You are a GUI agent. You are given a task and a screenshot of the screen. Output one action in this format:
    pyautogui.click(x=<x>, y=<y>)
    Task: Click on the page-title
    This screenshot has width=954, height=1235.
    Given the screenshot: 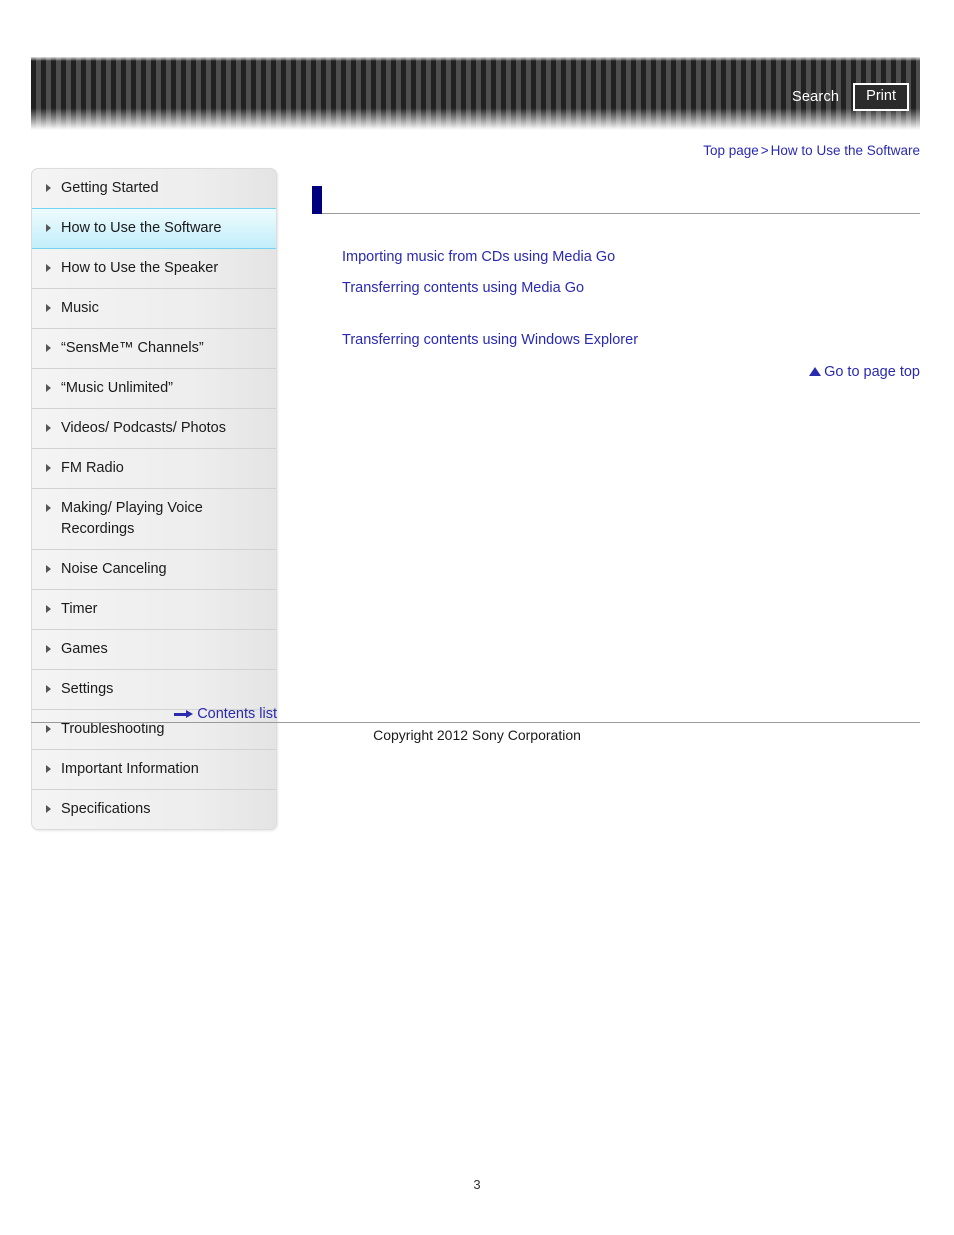 What is the action you would take?
    pyautogui.click(x=621, y=200)
    